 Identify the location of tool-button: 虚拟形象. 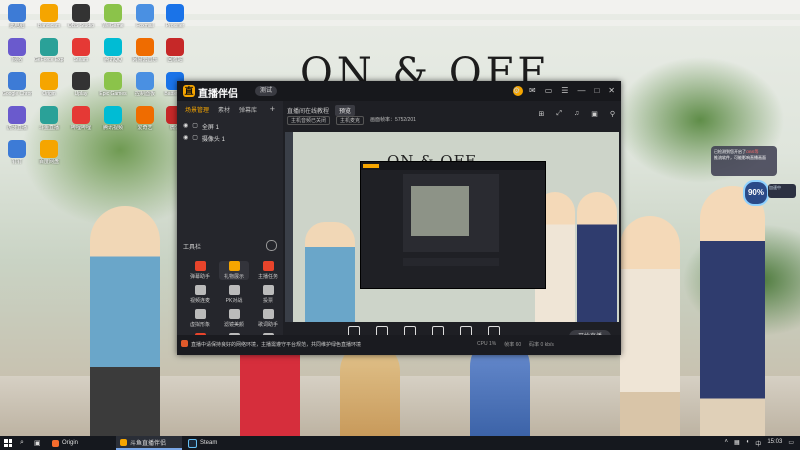
(200, 318).